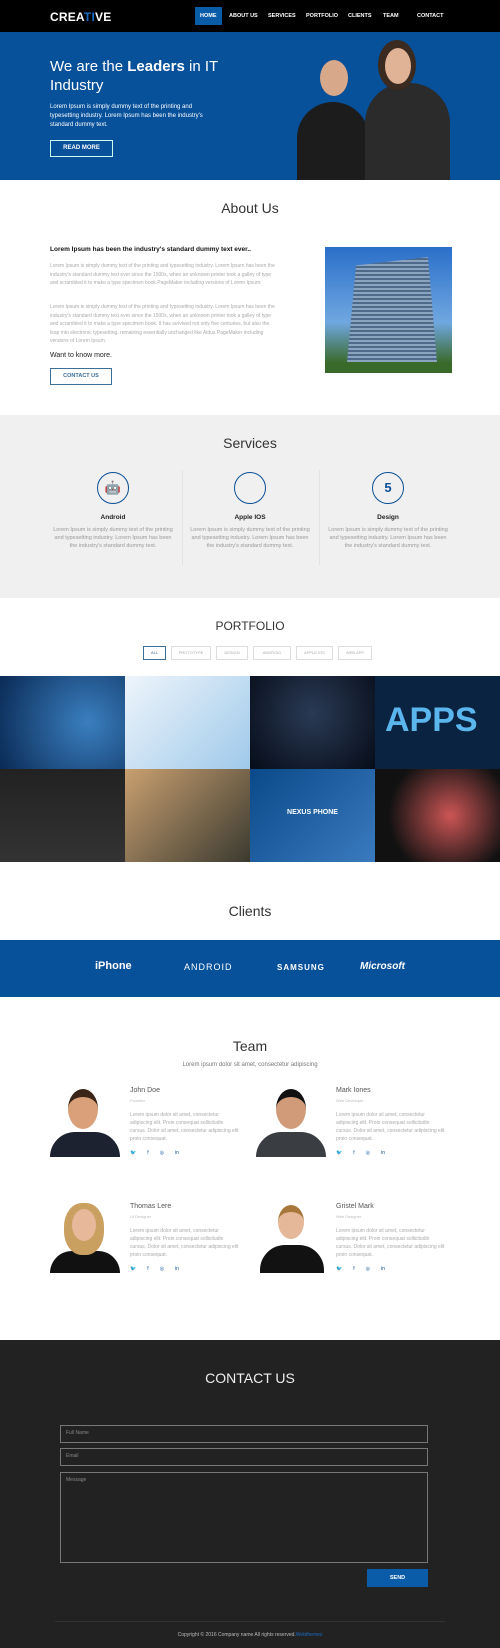  Describe the element at coordinates (309, 1635) in the screenshot. I see `footer-link: Webthemez` at that location.